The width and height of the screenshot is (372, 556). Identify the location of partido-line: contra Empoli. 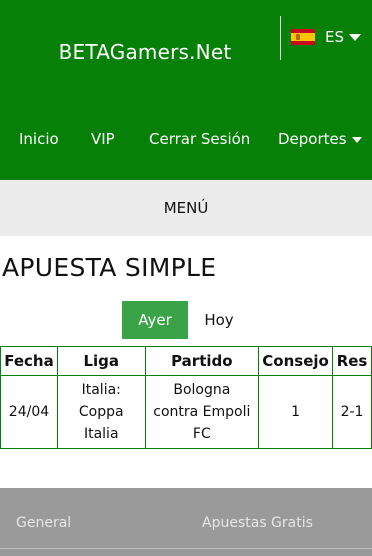
(202, 412).